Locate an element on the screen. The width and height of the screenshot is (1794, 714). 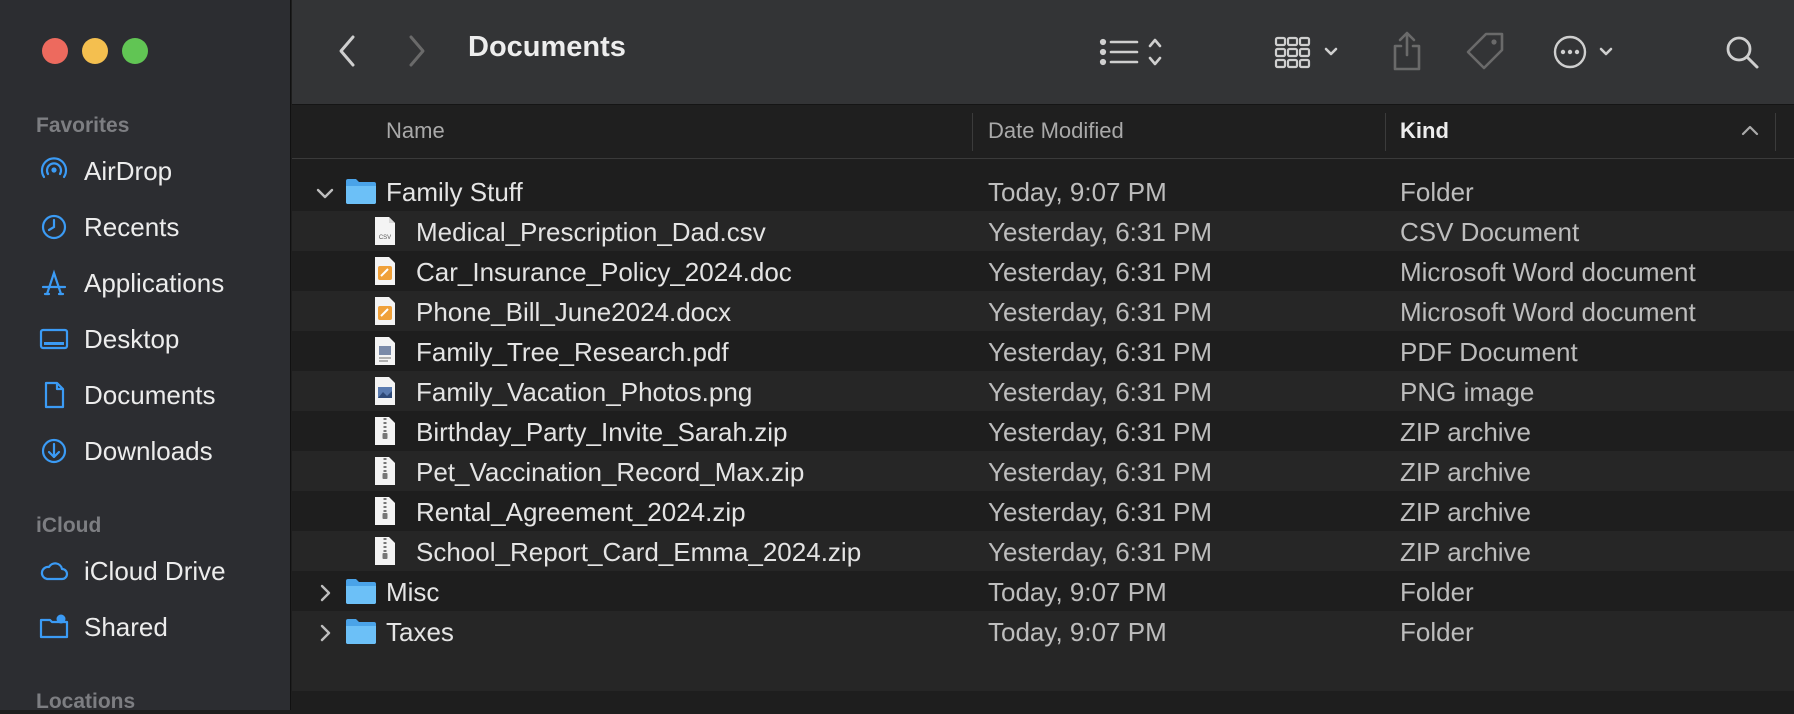
cloud-icon is located at coordinates (54, 571).